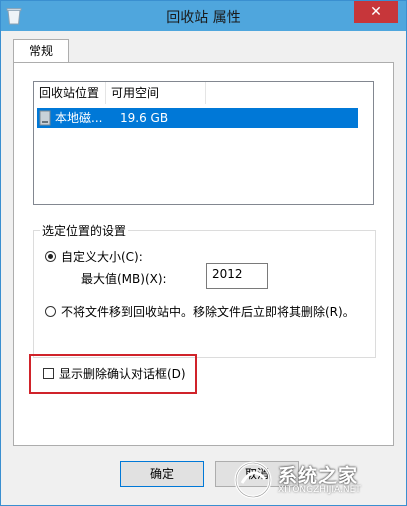  What do you see at coordinates (237, 276) in the screenshot?
I see `max-size-input: 2012` at bounding box center [237, 276].